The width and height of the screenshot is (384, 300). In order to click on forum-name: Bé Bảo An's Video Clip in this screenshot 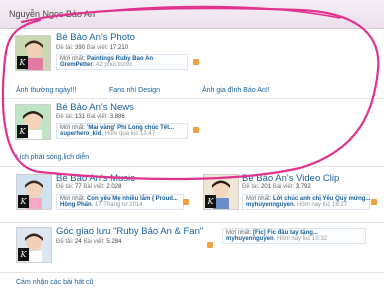, I will do `click(290, 178)`.